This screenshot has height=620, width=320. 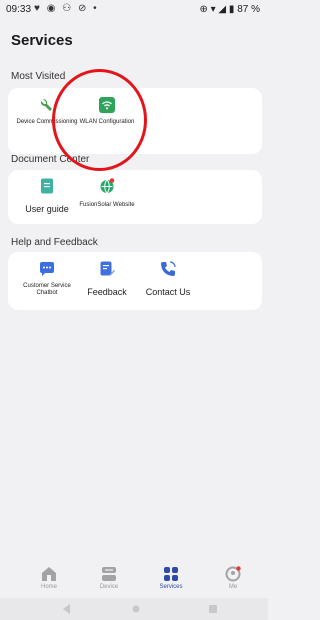 I want to click on nav-label: Services, so click(x=171, y=587).